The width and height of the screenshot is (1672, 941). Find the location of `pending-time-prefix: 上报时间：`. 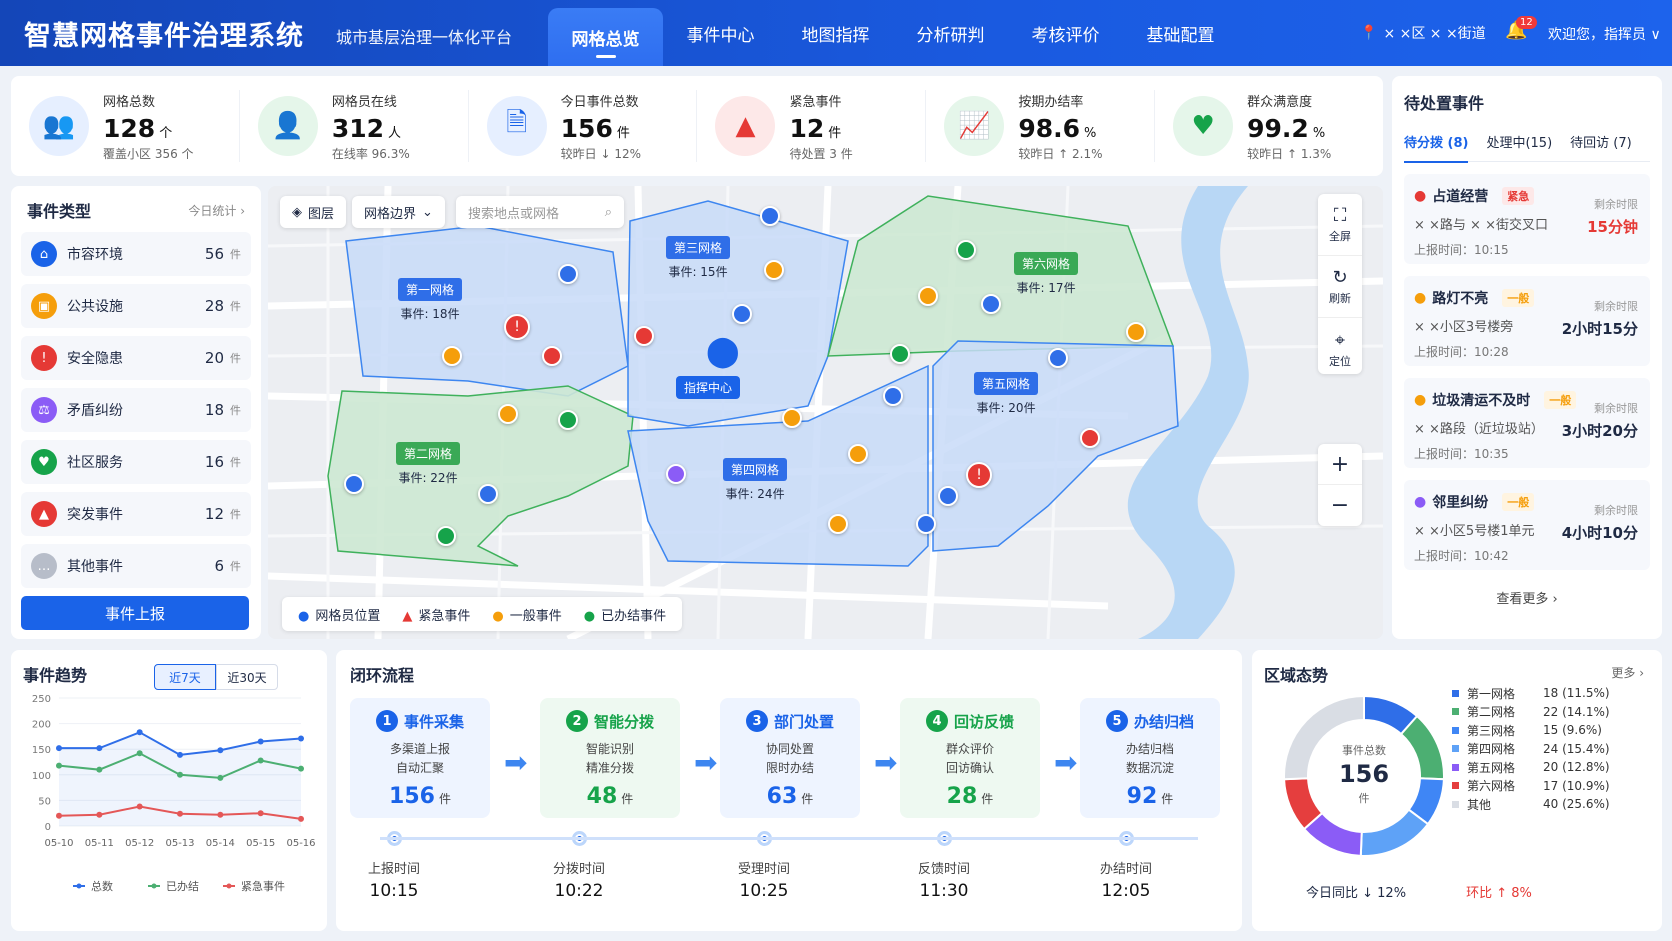

pending-time-prefix: 上报时间： is located at coordinates (1444, 352).